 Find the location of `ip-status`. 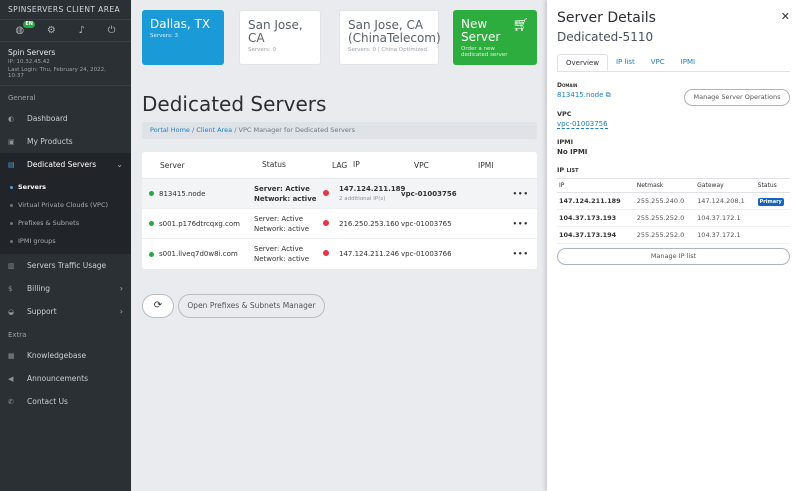

ip-status is located at coordinates (772, 235).